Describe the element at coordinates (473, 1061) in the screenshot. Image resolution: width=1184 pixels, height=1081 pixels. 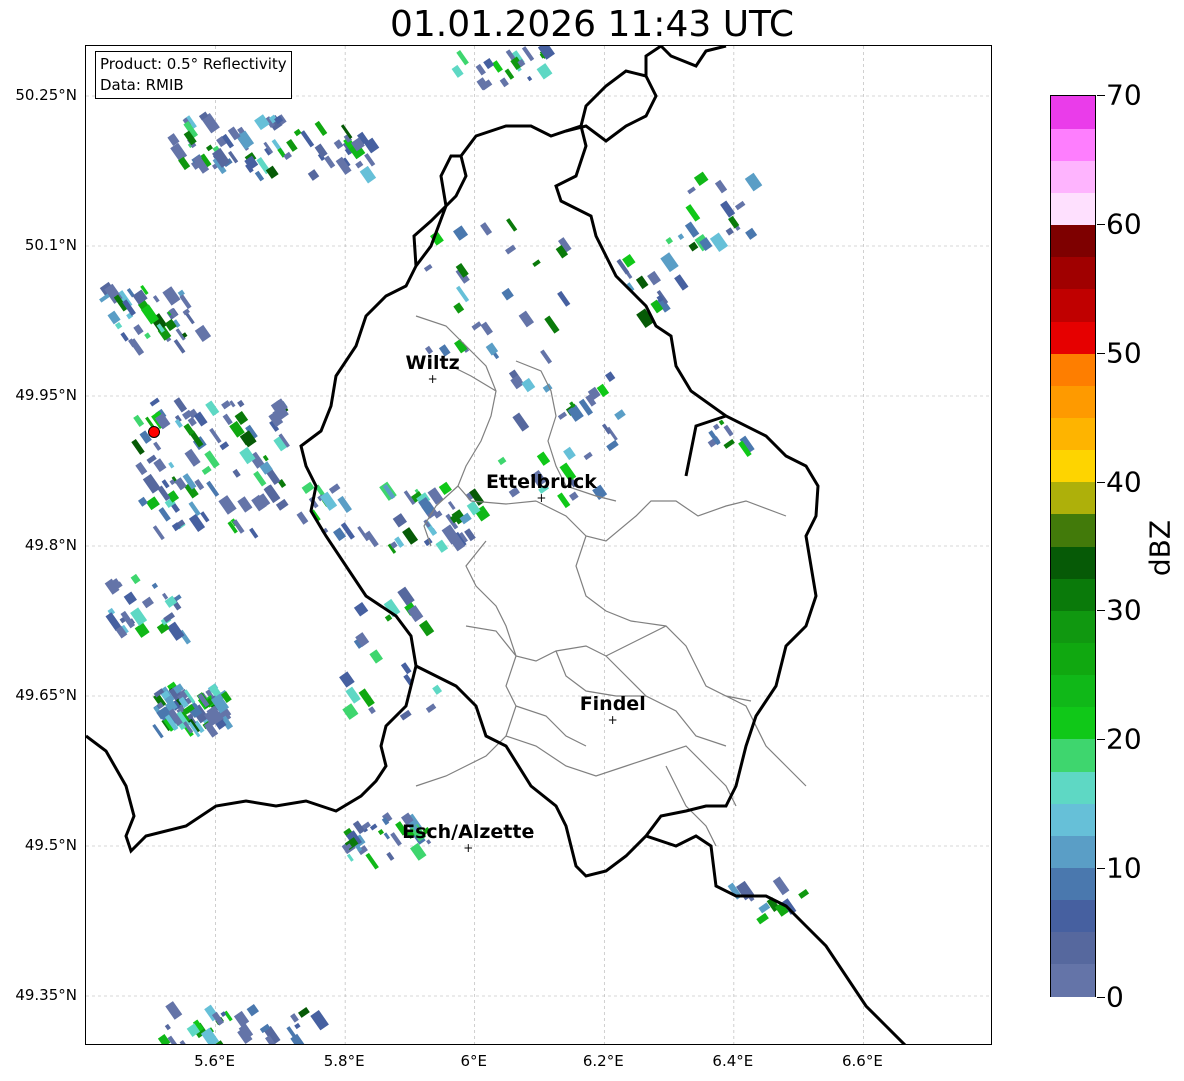
I see `lon-tick-label: 6°E` at that location.